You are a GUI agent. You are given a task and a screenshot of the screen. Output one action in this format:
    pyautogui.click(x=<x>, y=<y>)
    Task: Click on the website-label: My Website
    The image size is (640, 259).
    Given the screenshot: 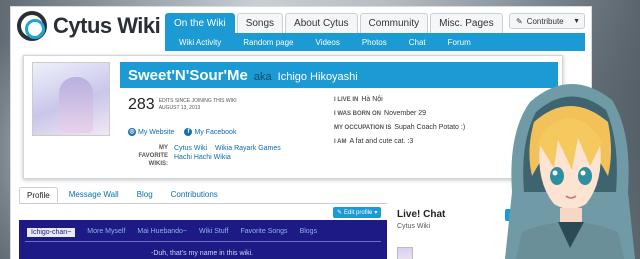 What is the action you would take?
    pyautogui.click(x=156, y=132)
    